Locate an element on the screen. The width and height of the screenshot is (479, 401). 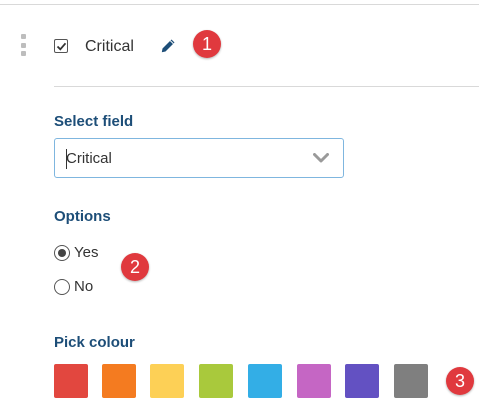
callout-badge-2: 2 is located at coordinates (135, 267).